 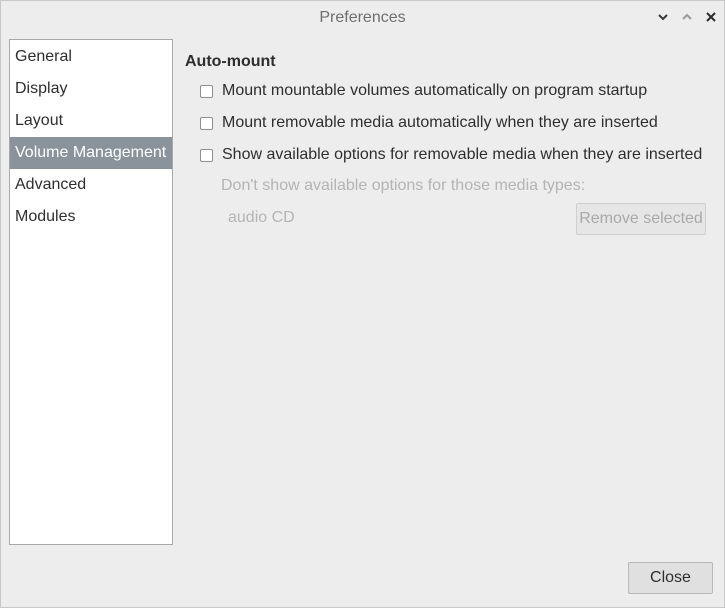 I want to click on chevron-up-icon, so click(x=687, y=16).